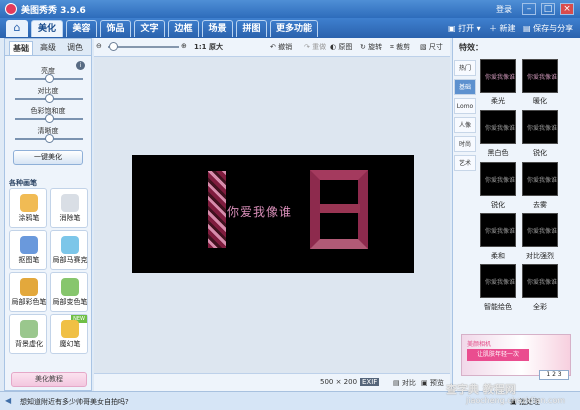 This screenshot has width=580, height=410. I want to click on home-button: ⌂, so click(17, 28).